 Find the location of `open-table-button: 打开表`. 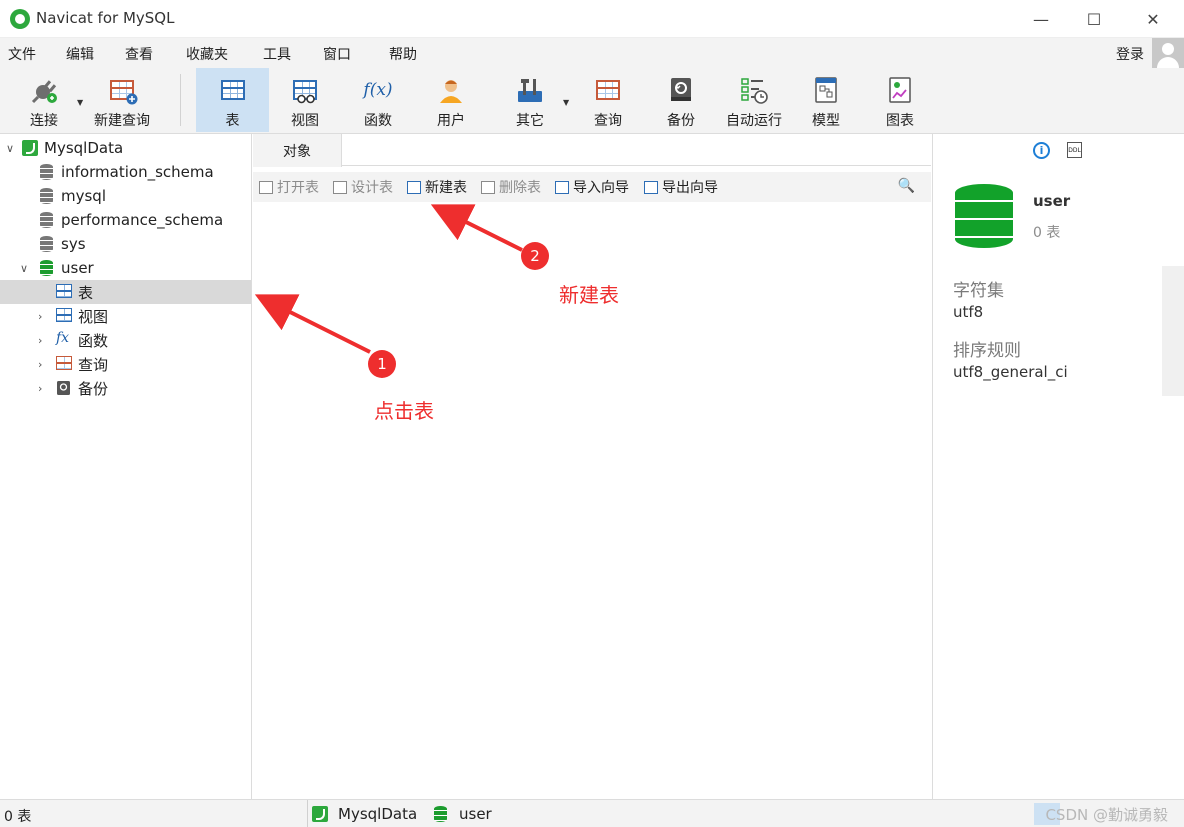

open-table-button: 打开表 is located at coordinates (289, 187).